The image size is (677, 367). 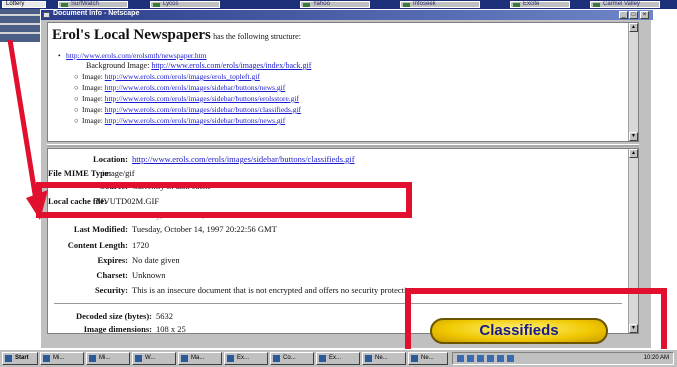 I want to click on classifieds-button: Classifieds, so click(x=519, y=331).